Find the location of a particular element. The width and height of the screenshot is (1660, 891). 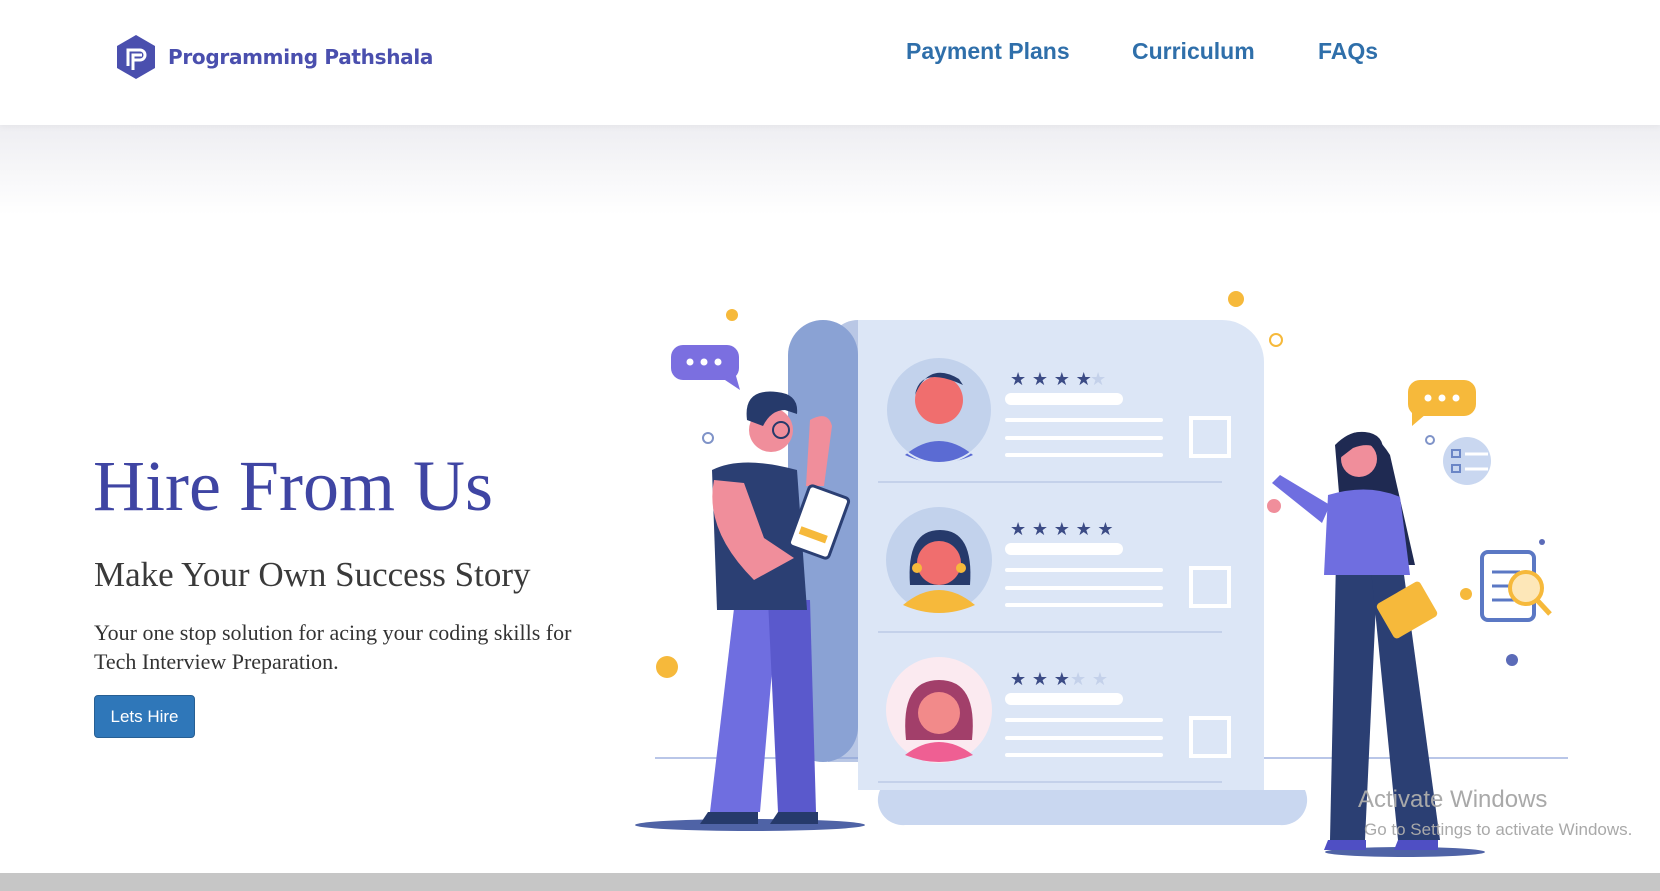

nav-faqs: FAQs is located at coordinates (1348, 51).